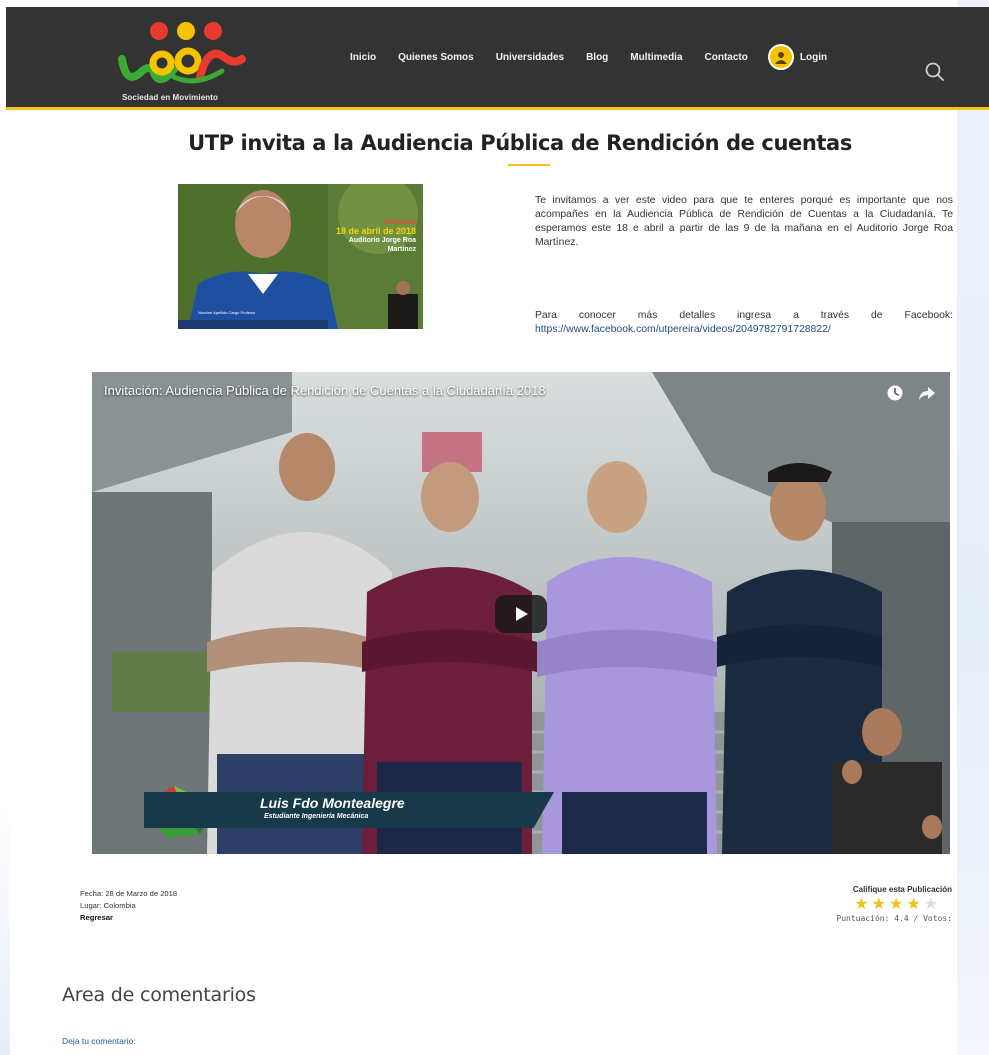 The image size is (989, 1055). What do you see at coordinates (927, 393) in the screenshot?
I see `share-icon` at bounding box center [927, 393].